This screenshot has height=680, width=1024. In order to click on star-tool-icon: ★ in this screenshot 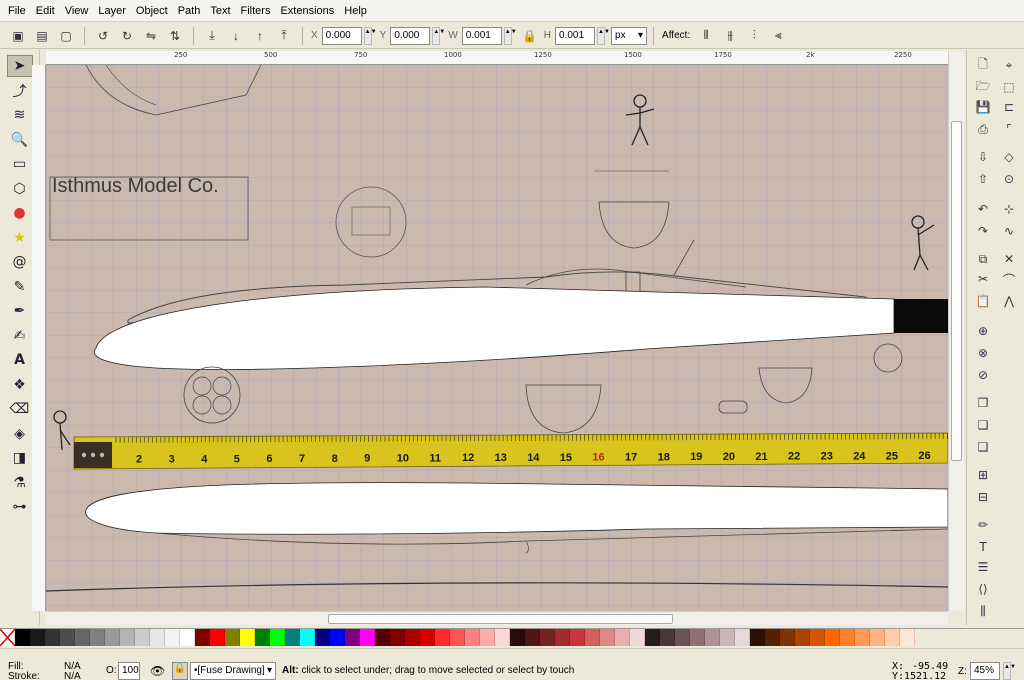, I will do `click(20, 238)`.